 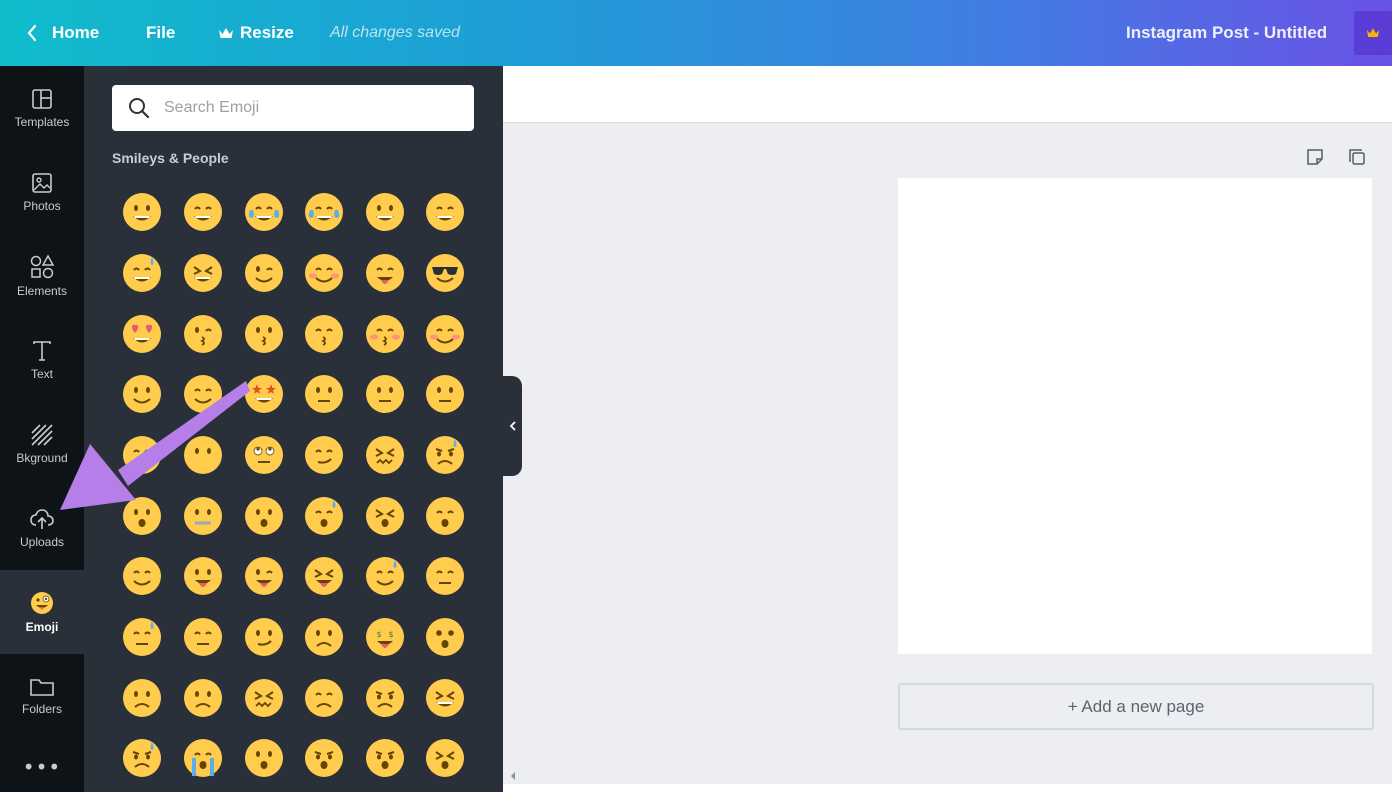 I want to click on emoji-drooling, so click(x=385, y=576).